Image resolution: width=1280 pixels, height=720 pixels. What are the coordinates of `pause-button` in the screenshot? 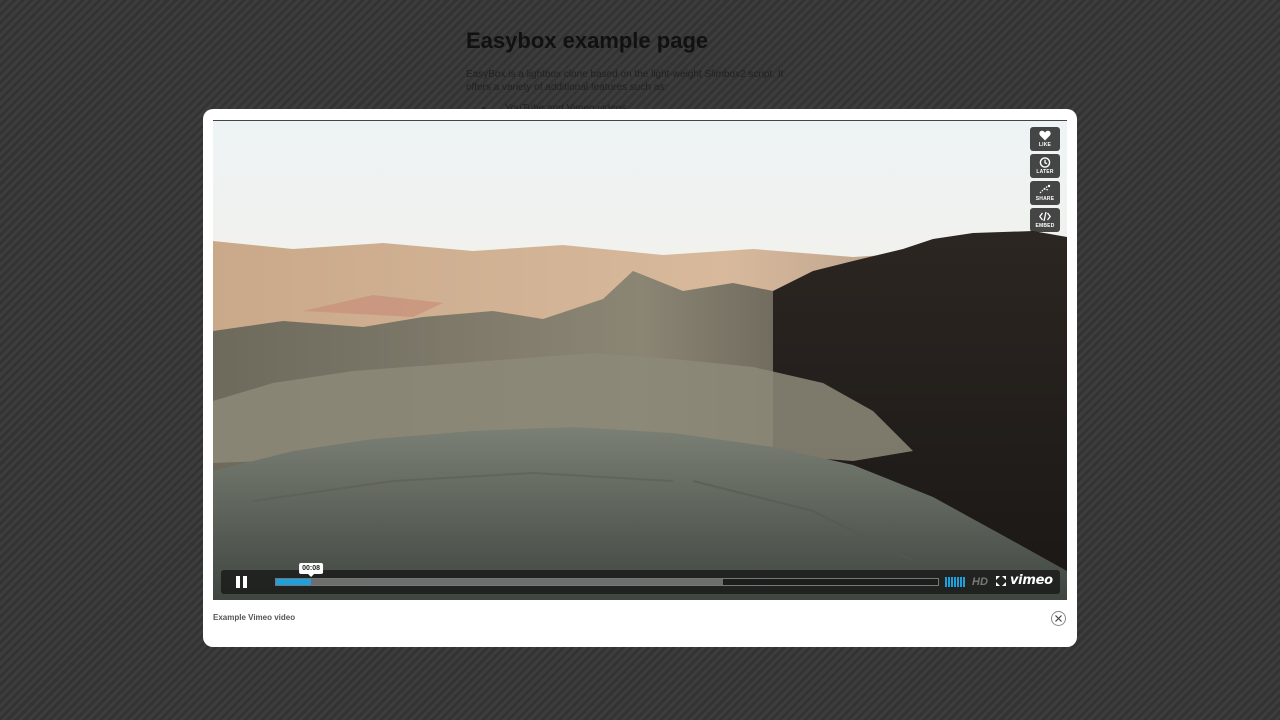 It's located at (241, 582).